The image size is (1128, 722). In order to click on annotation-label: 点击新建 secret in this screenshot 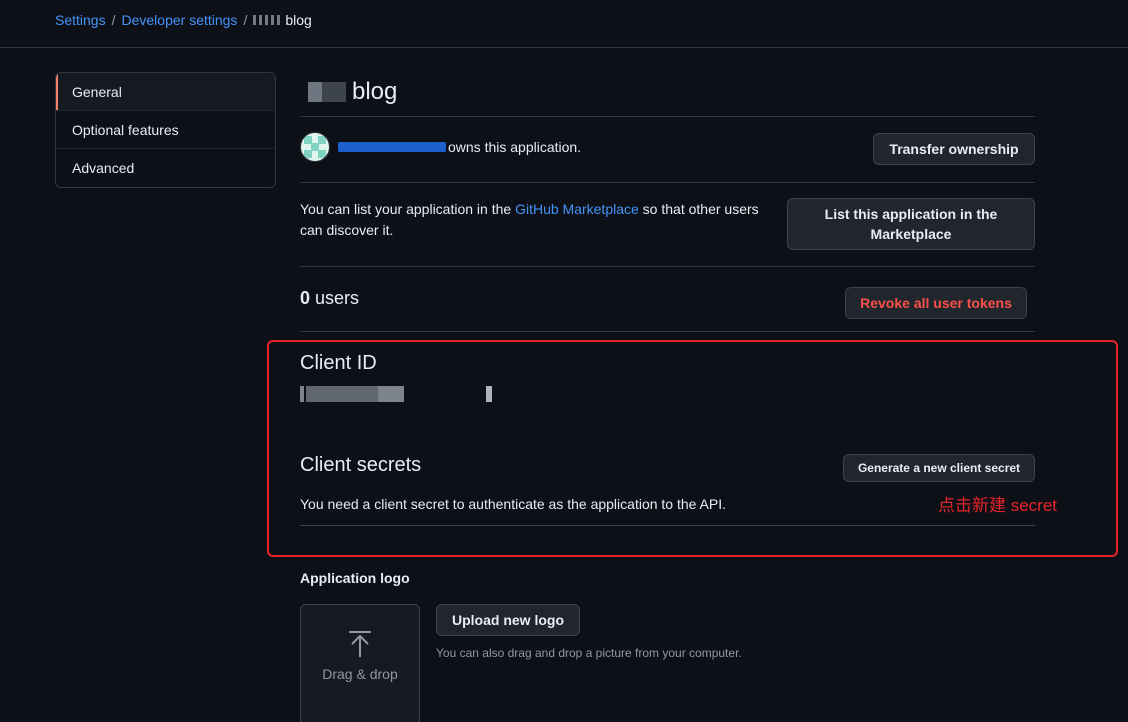, I will do `click(998, 505)`.